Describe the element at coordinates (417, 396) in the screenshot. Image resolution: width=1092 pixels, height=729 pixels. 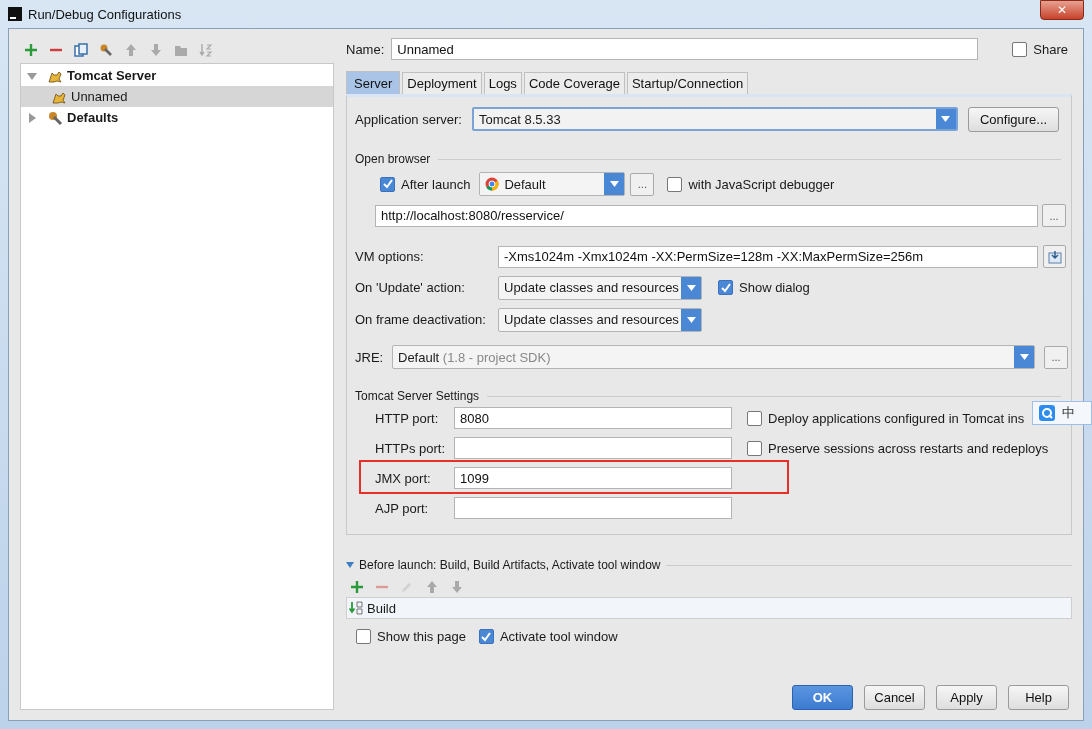
I see `group-title: Tomcat Server Settings` at that location.